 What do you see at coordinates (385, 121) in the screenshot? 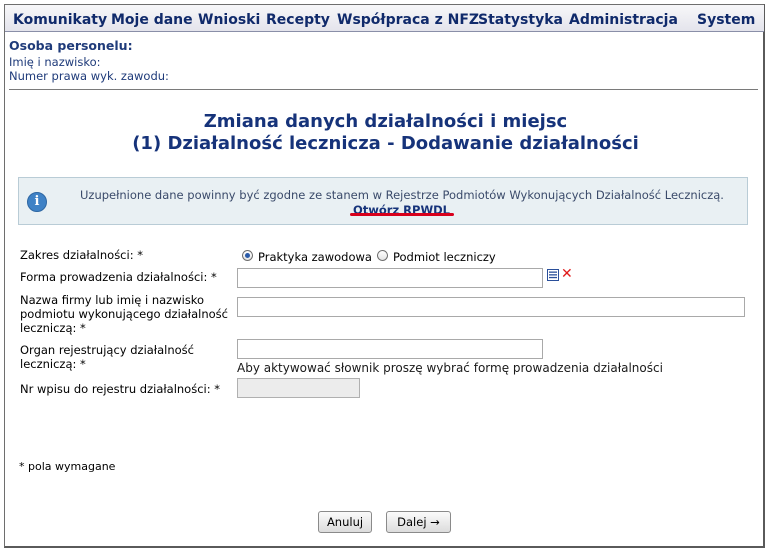
I see `page-title: Zmiana danych działalności i miejsc` at bounding box center [385, 121].